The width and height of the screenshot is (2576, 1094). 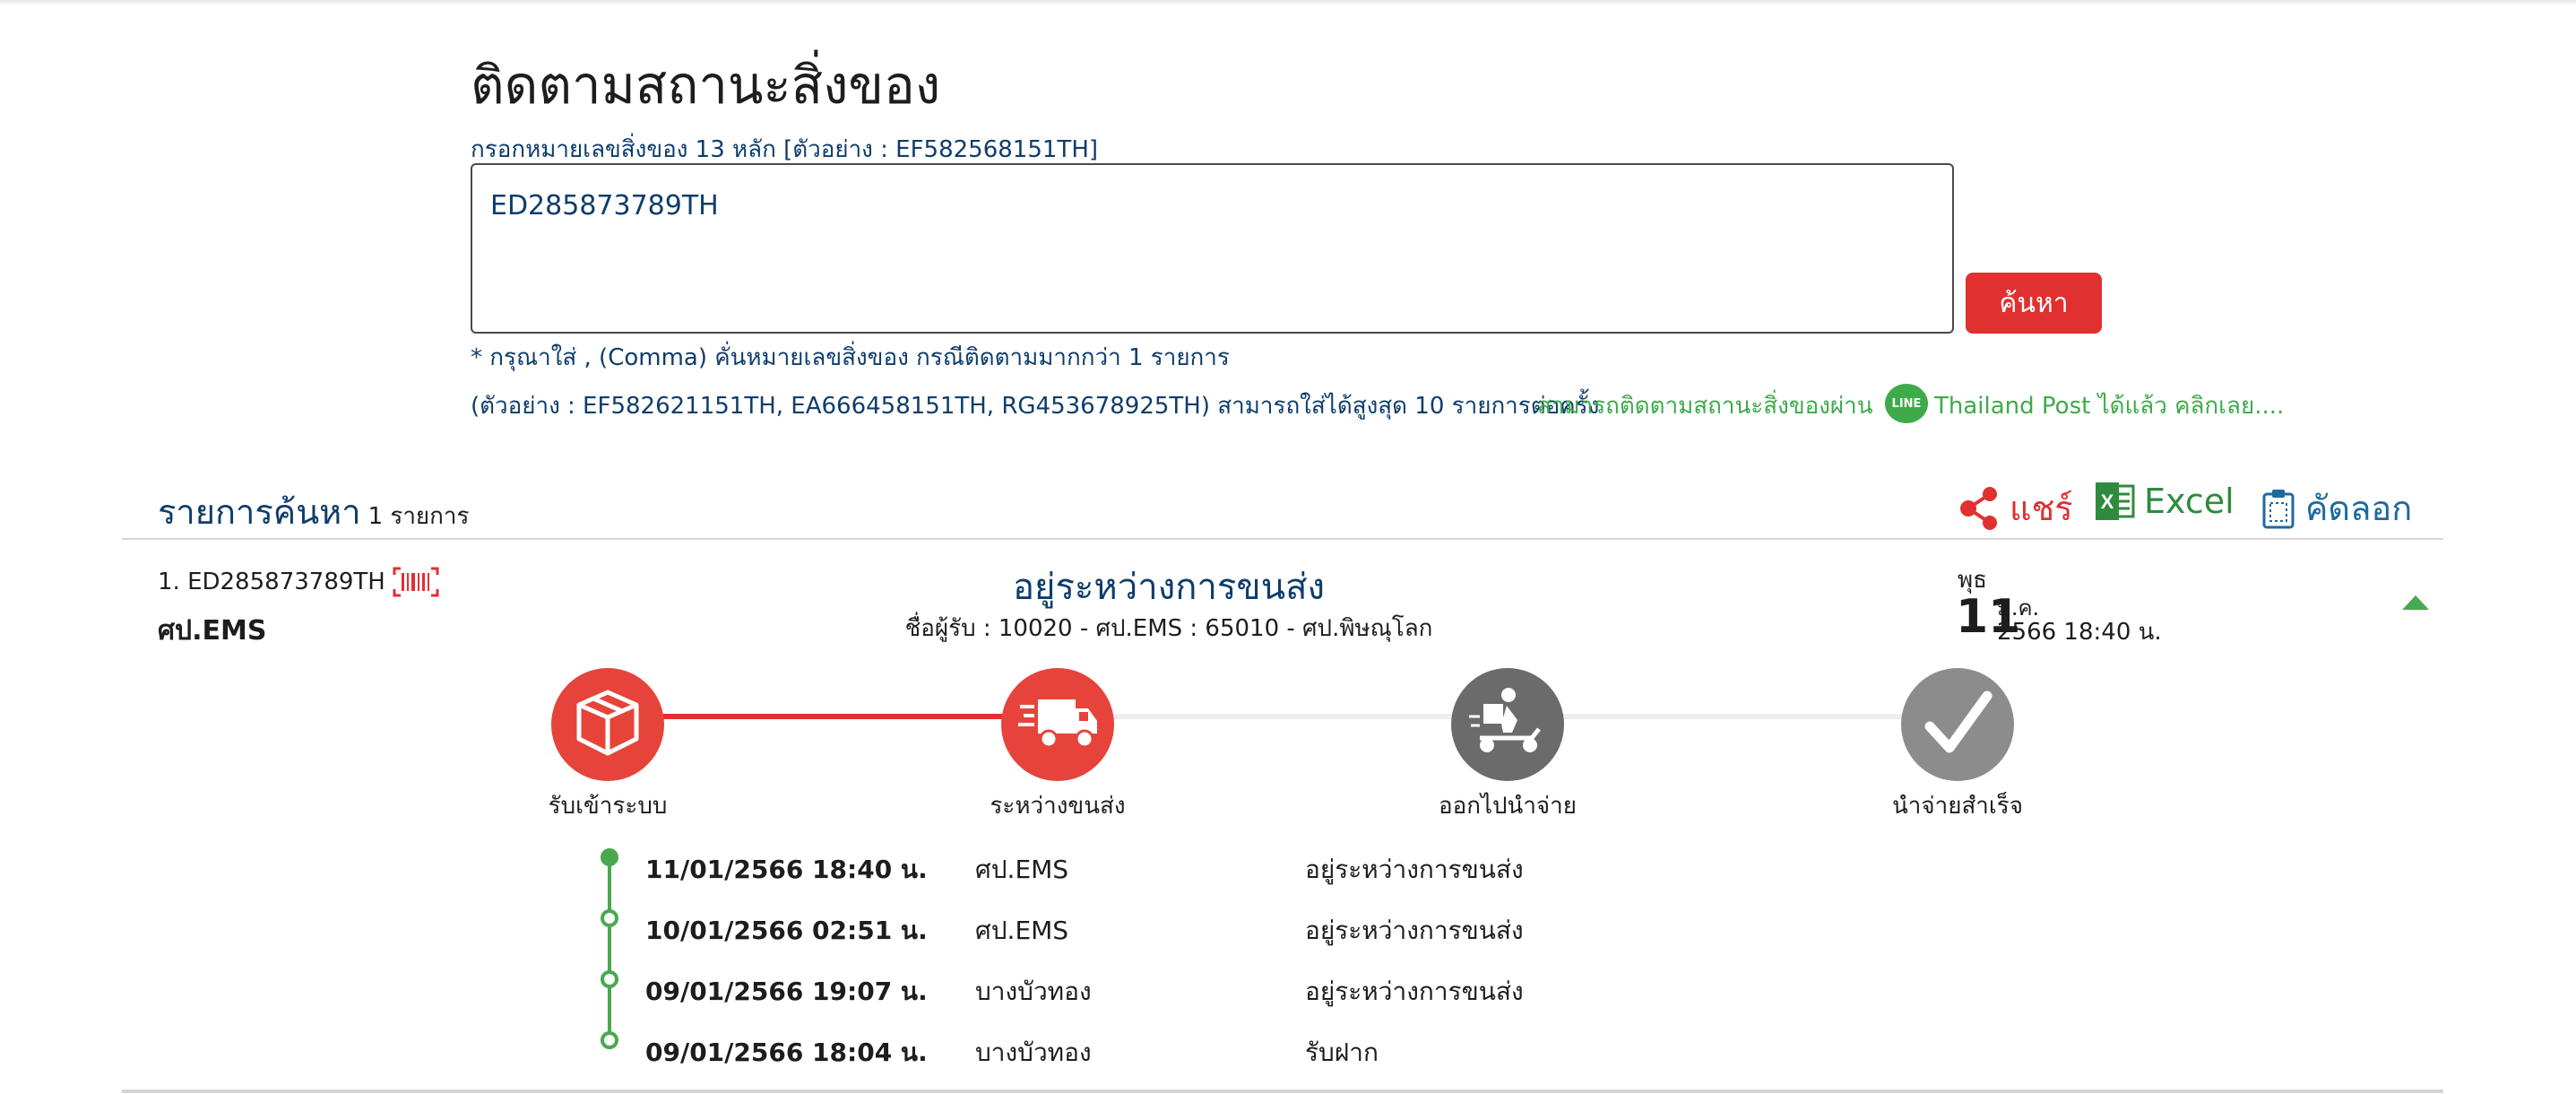 I want to click on date-year-time: 2566 18:40 น., so click(x=2079, y=632).